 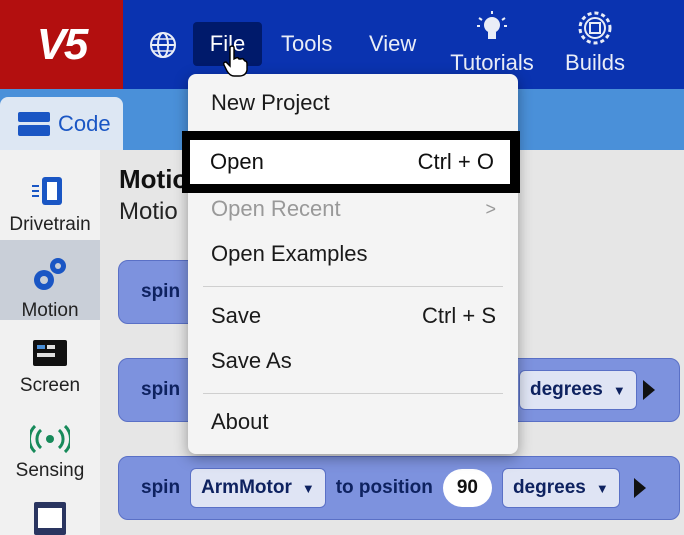 I want to click on motor-dropdown: ArmMotor ▼, so click(x=258, y=488).